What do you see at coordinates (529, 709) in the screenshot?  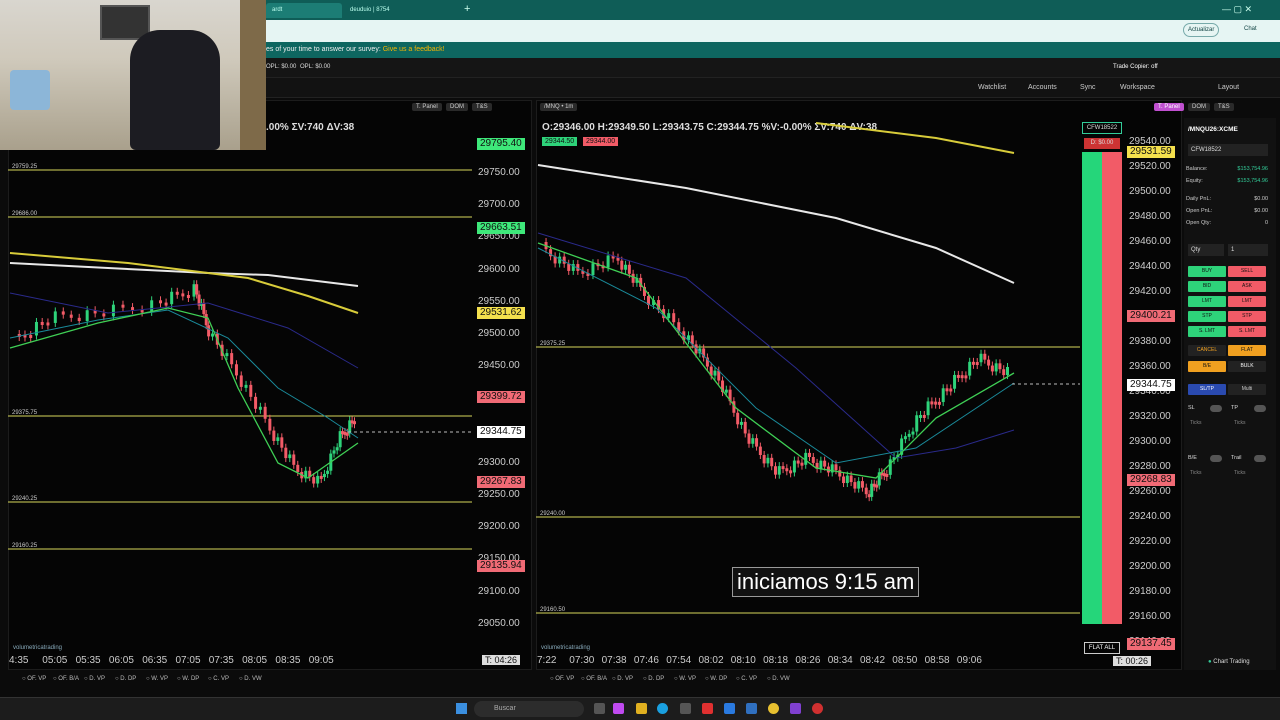 I see `taskbar-search-input: Buscar` at bounding box center [529, 709].